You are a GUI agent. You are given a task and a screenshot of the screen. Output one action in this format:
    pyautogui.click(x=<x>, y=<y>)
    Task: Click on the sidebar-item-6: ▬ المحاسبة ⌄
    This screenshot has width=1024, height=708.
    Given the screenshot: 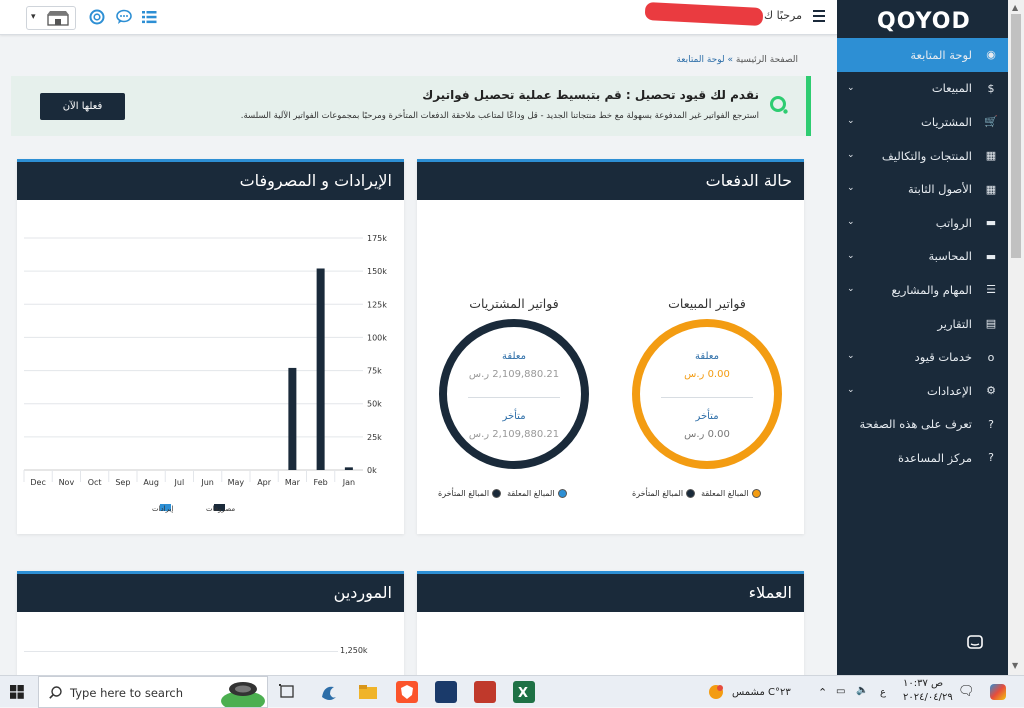 What is the action you would take?
    pyautogui.click(x=922, y=257)
    